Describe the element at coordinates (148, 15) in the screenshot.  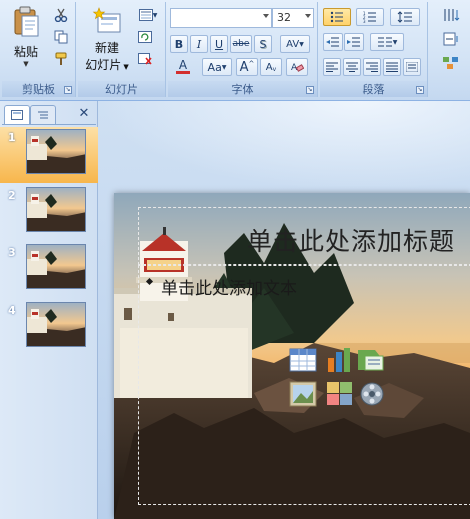
I see `layout-button: ▼` at that location.